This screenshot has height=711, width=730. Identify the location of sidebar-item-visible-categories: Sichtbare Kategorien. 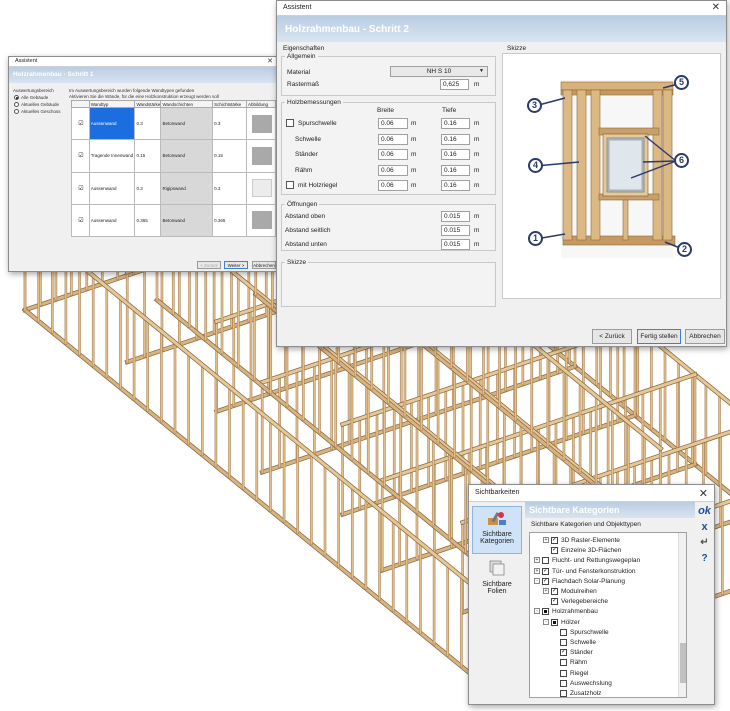
(497, 530).